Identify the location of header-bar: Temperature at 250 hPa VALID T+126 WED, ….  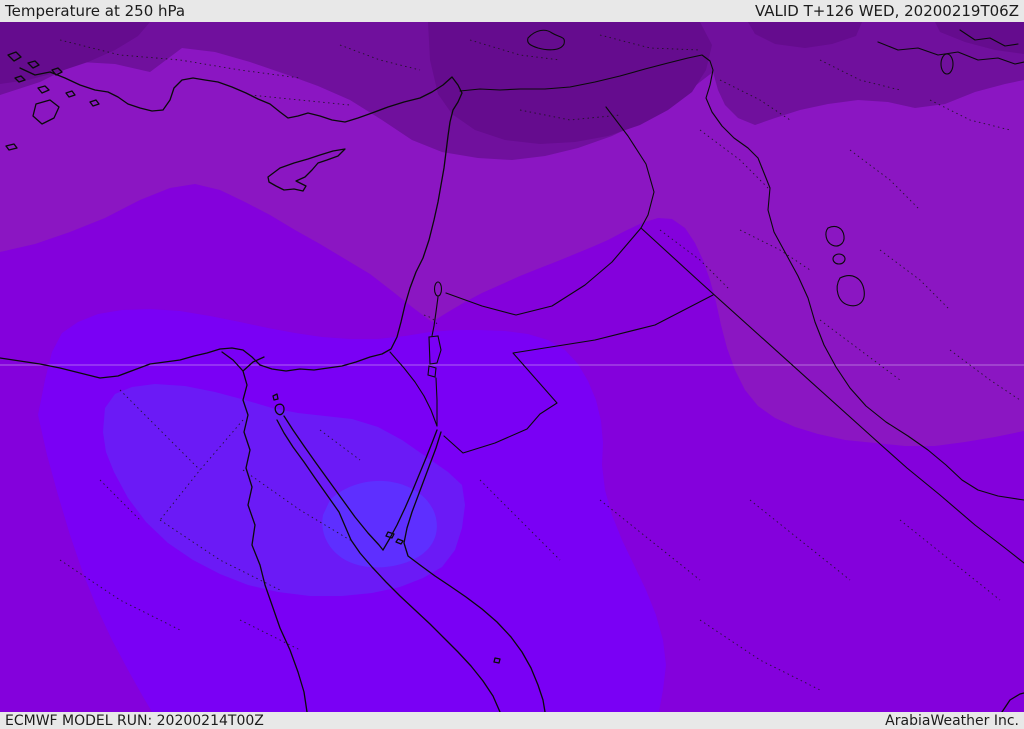
(512, 11).